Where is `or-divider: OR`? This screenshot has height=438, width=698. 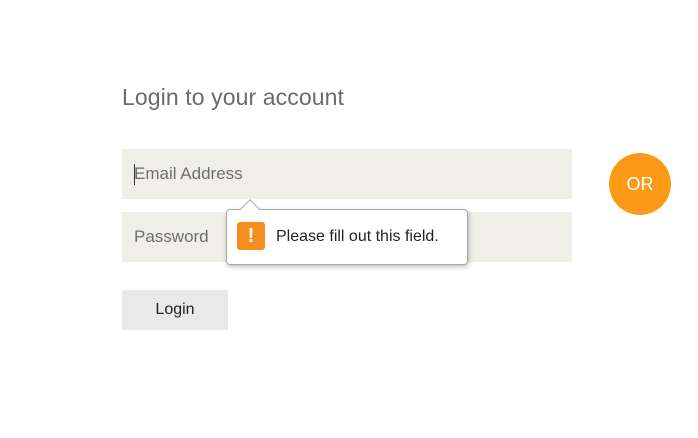 or-divider: OR is located at coordinates (640, 184).